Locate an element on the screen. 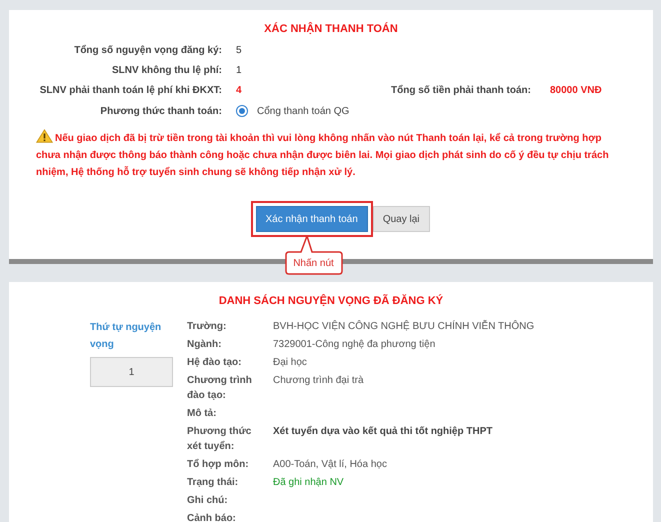  detail-label: Phương thức xét tuyển: is located at coordinates (219, 439).